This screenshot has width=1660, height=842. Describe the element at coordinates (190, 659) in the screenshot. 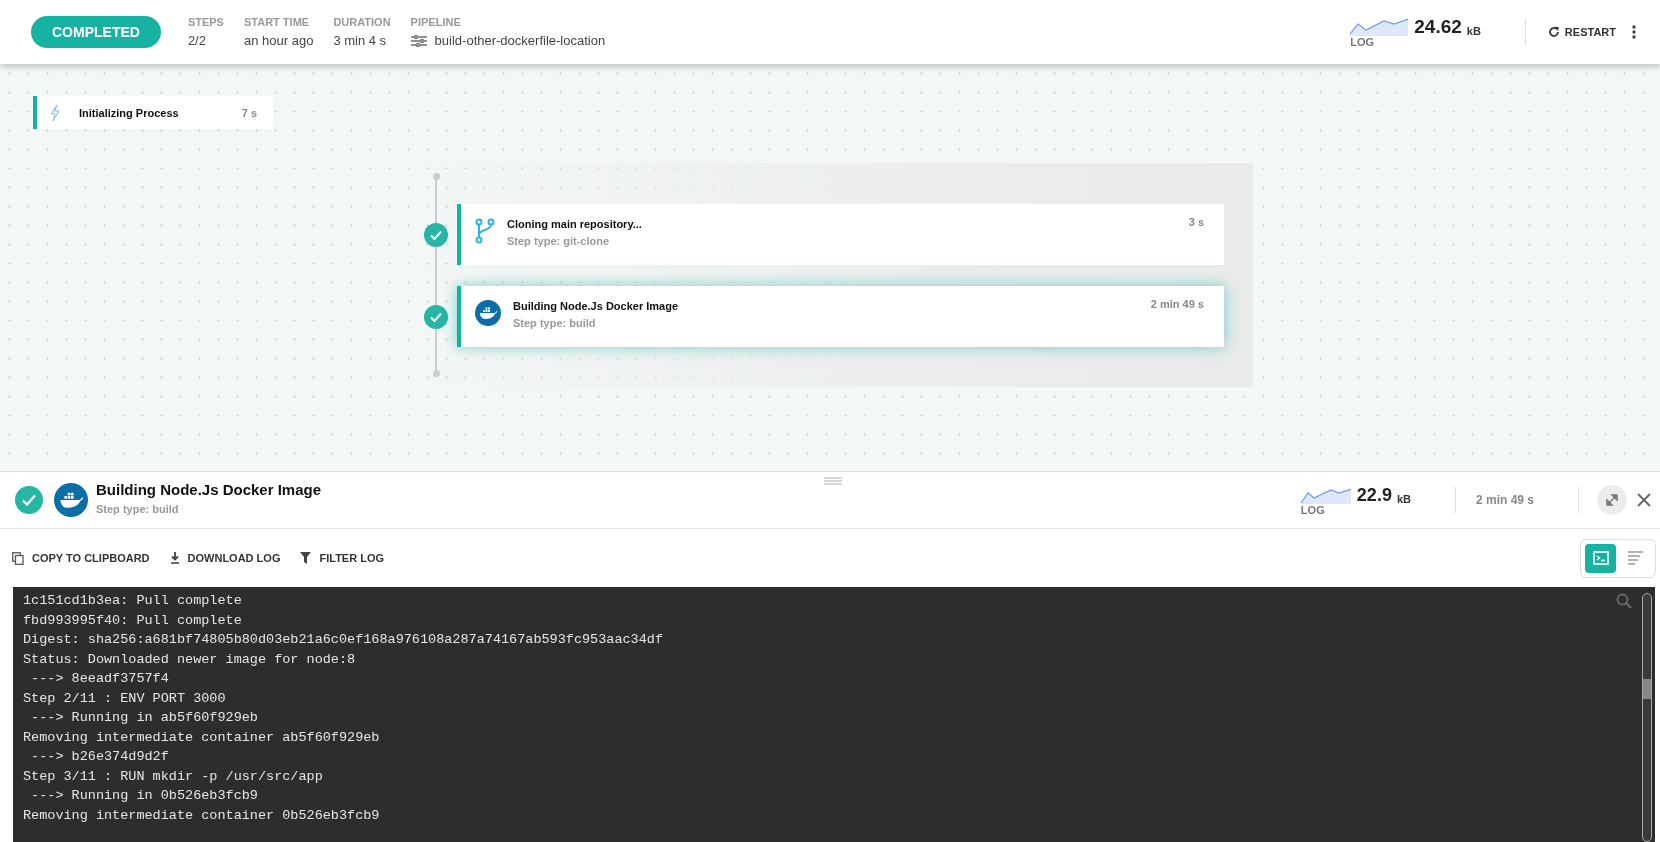

I see `log-line: Status: Downloaded newer image for node:8` at that location.